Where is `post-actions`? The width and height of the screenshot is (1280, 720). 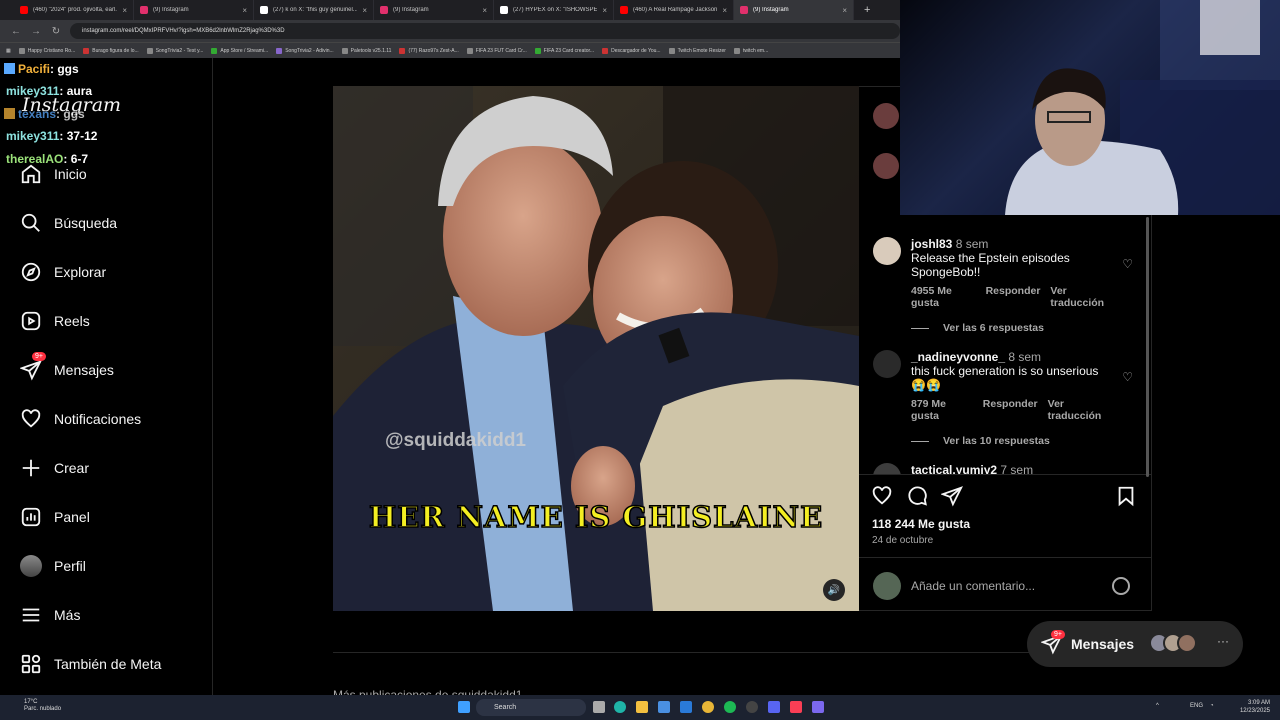 post-actions is located at coordinates (1006, 497).